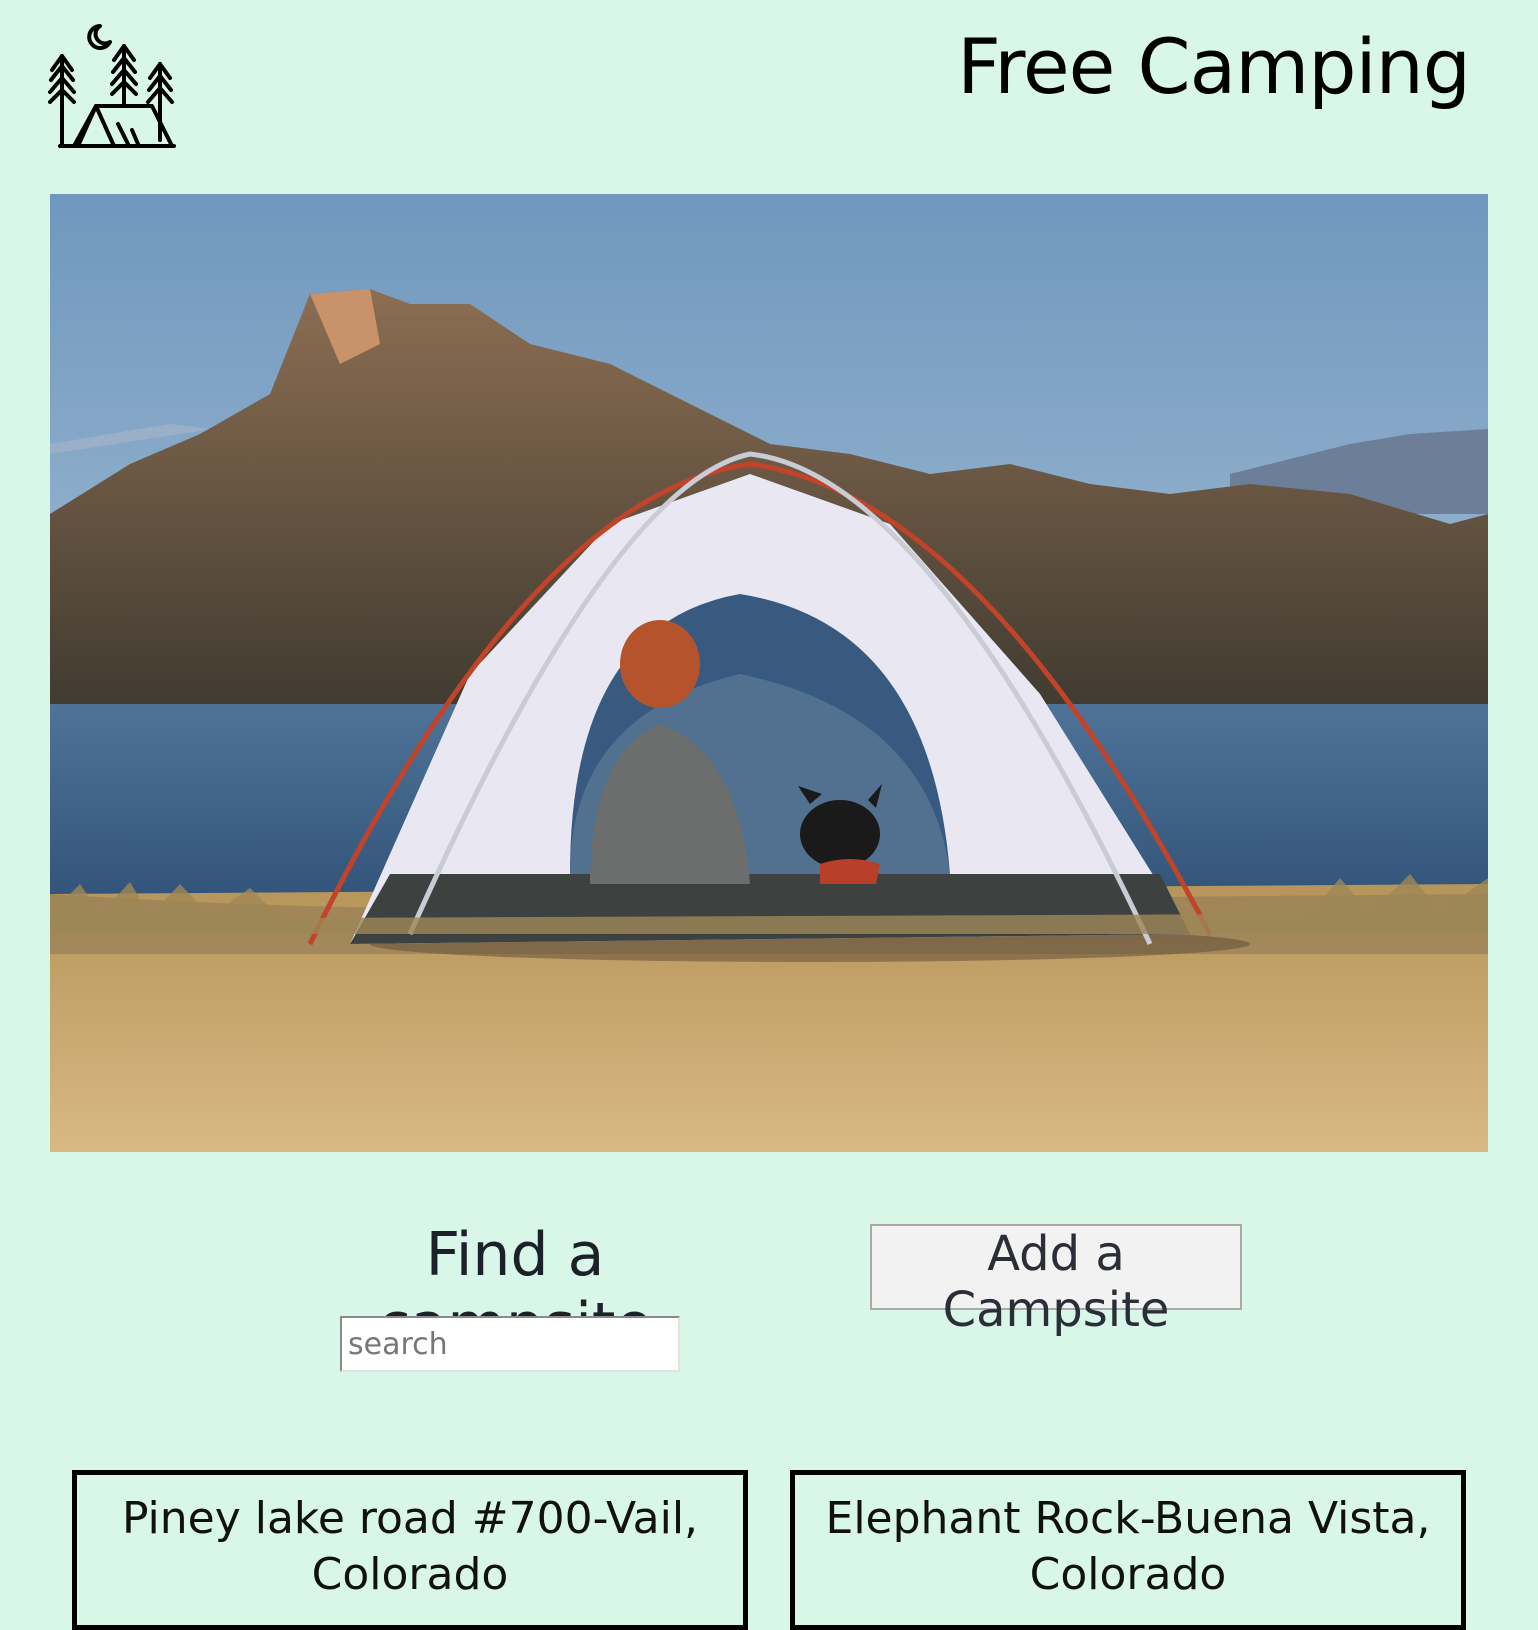 Image resolution: width=1538 pixels, height=1630 pixels. What do you see at coordinates (410, 1546) in the screenshot?
I see `campsite-name: Piney lake road #700-Vail, Colorado` at bounding box center [410, 1546].